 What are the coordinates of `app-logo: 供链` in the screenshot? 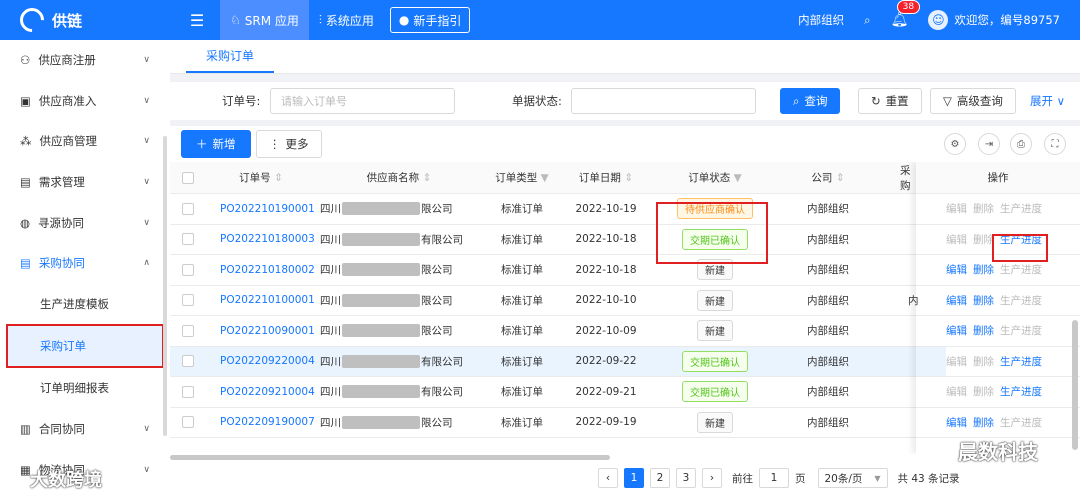 It's located at (85, 20).